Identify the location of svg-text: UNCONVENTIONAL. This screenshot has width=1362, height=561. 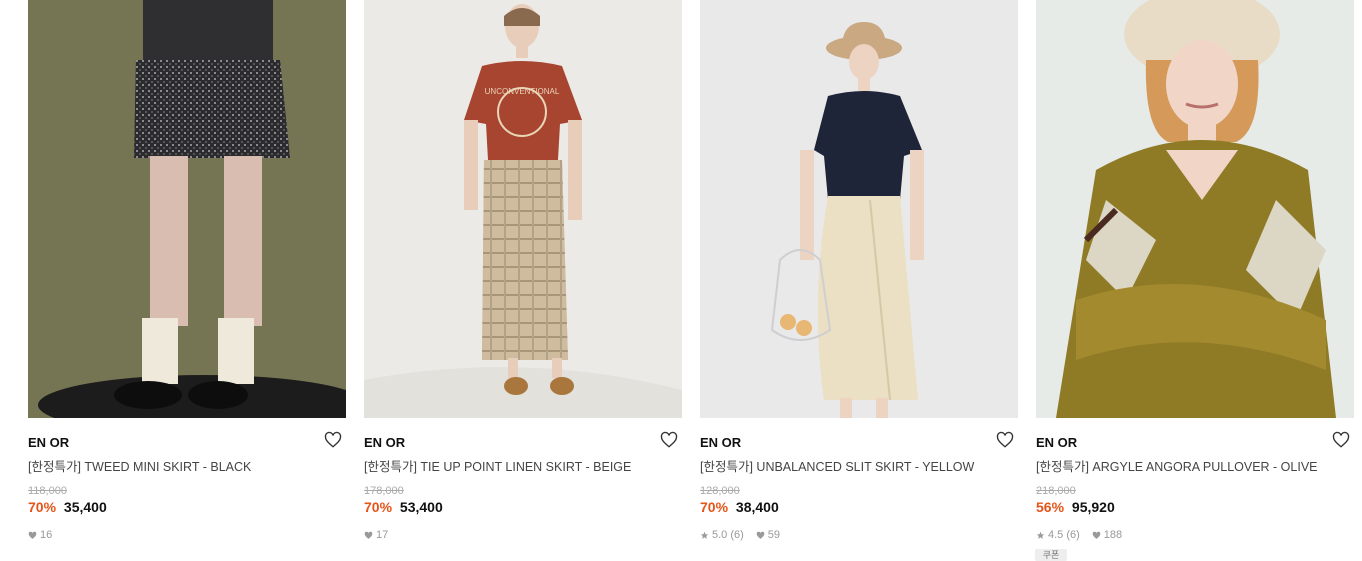
(522, 91).